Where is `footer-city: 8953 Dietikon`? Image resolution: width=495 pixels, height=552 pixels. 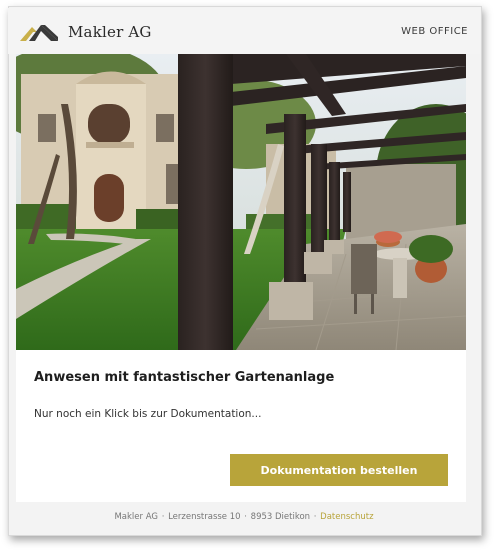 footer-city: 8953 Dietikon is located at coordinates (280, 517).